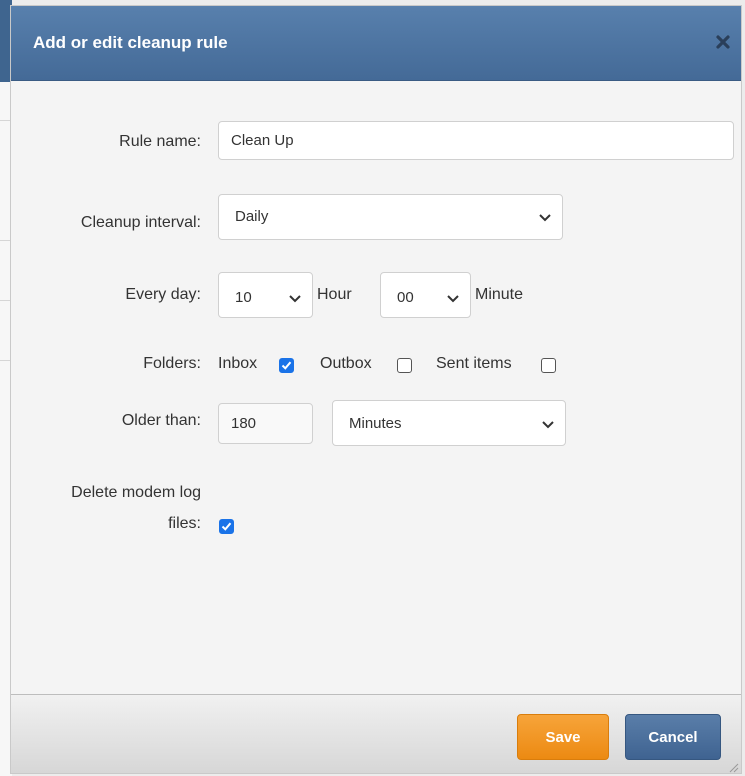  Describe the element at coordinates (376, 43) in the screenshot. I see `dialog-titlebar: Add or edit cleanup rule` at that location.